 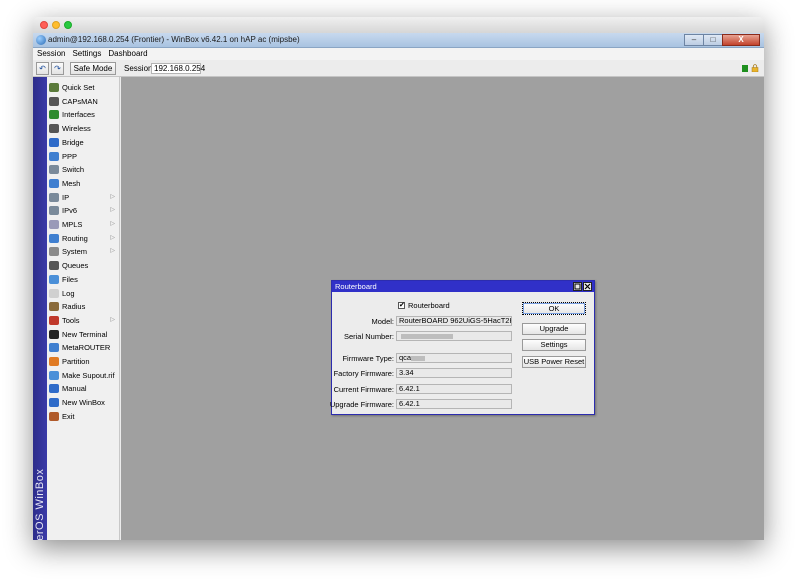 I want to click on routing-icon, so click(x=54, y=238).